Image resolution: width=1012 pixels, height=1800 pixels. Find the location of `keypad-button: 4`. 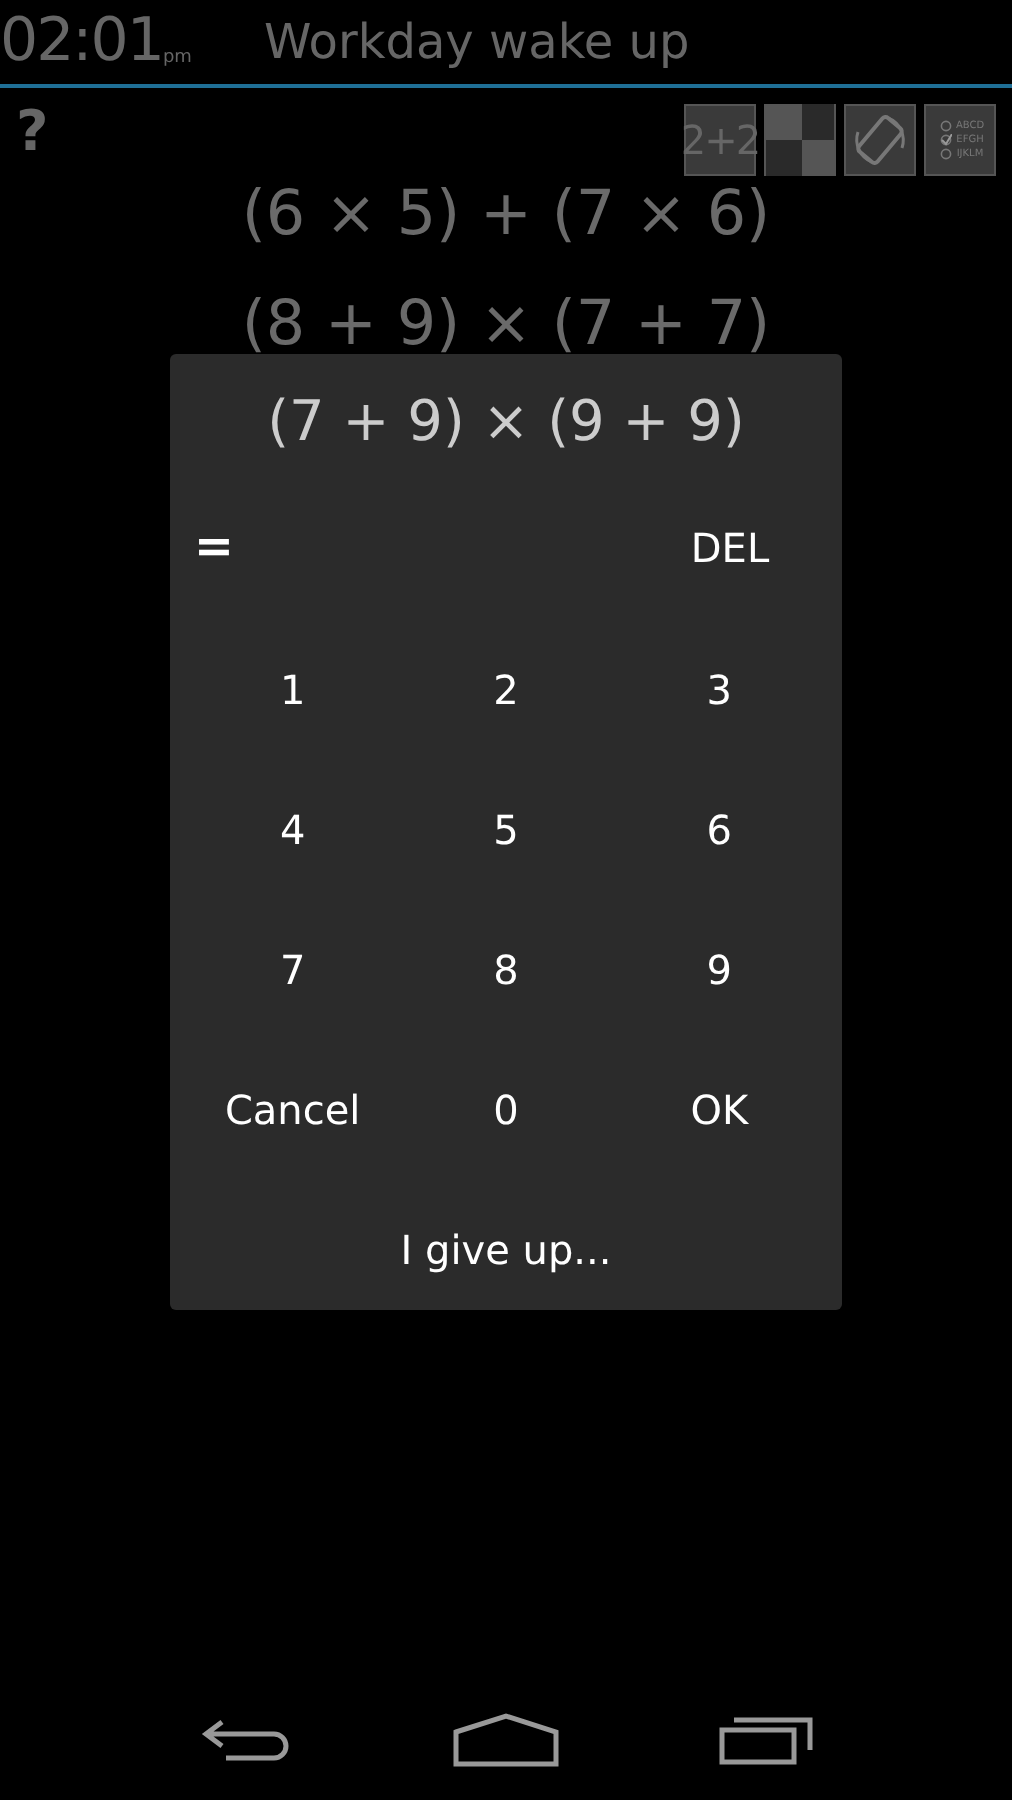

keypad-button: 4 is located at coordinates (293, 830).